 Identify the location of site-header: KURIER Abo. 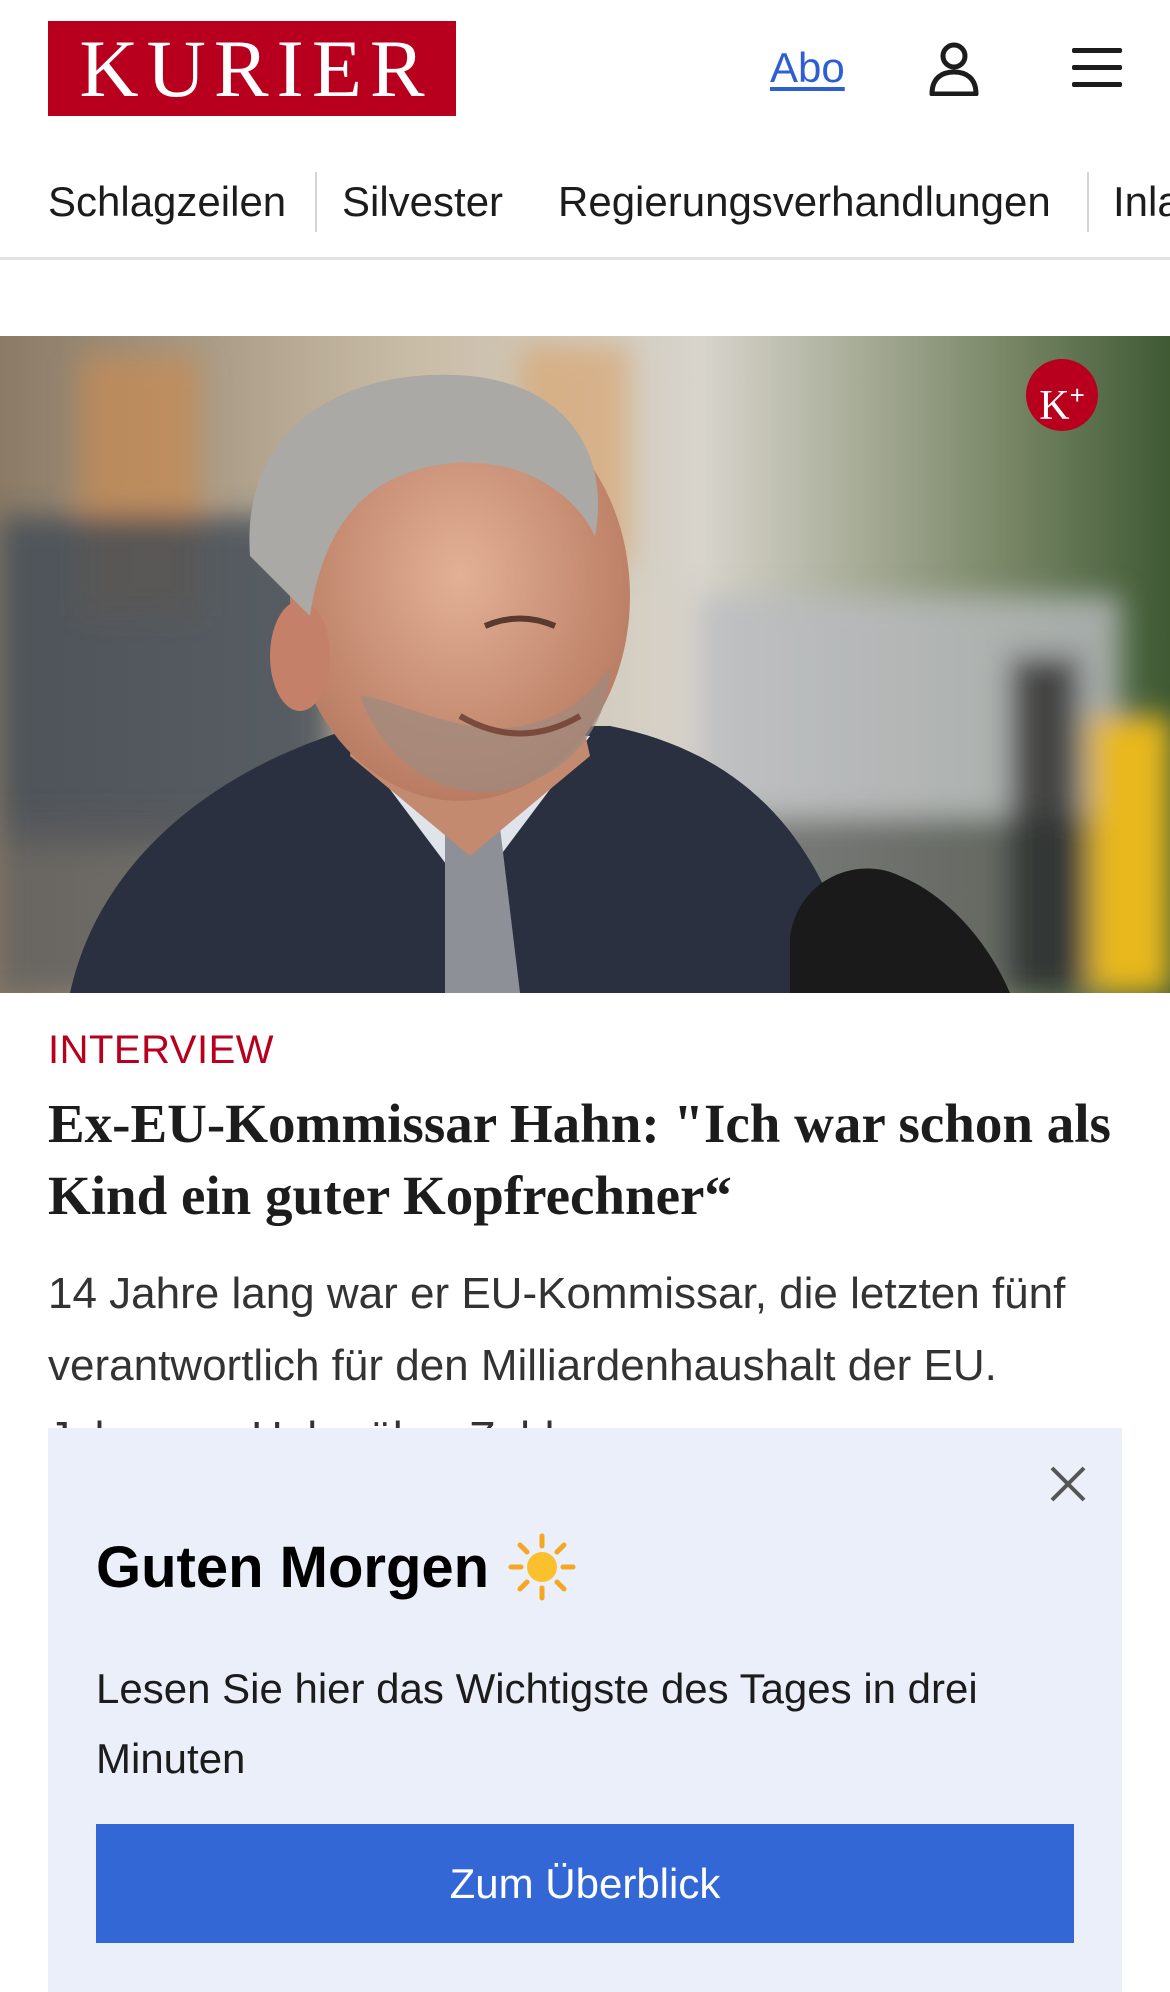
(585, 69).